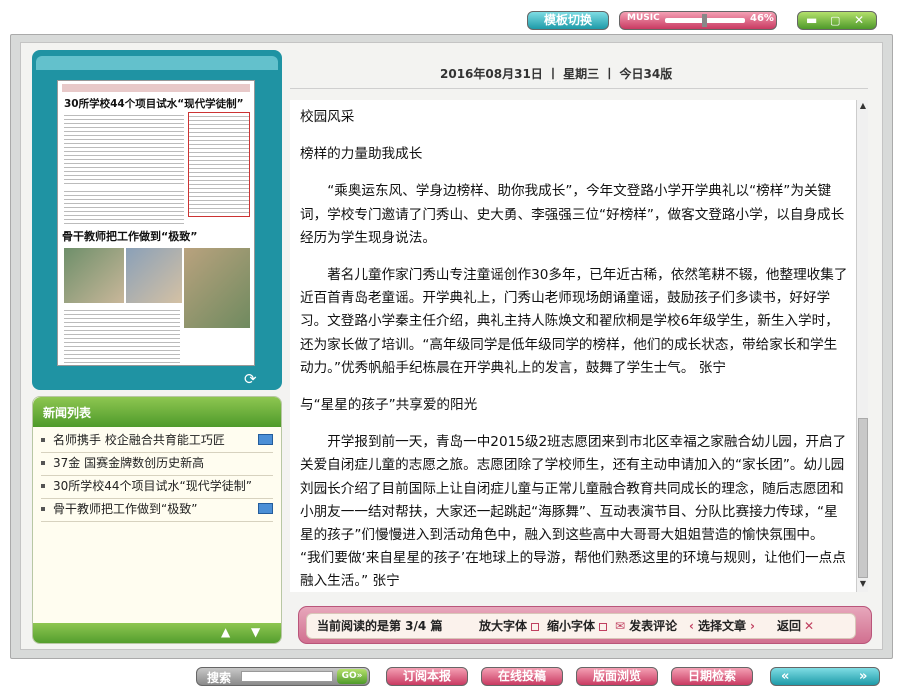  Describe the element at coordinates (762, 18) in the screenshot. I see `music-volume-value: 46%` at that location.